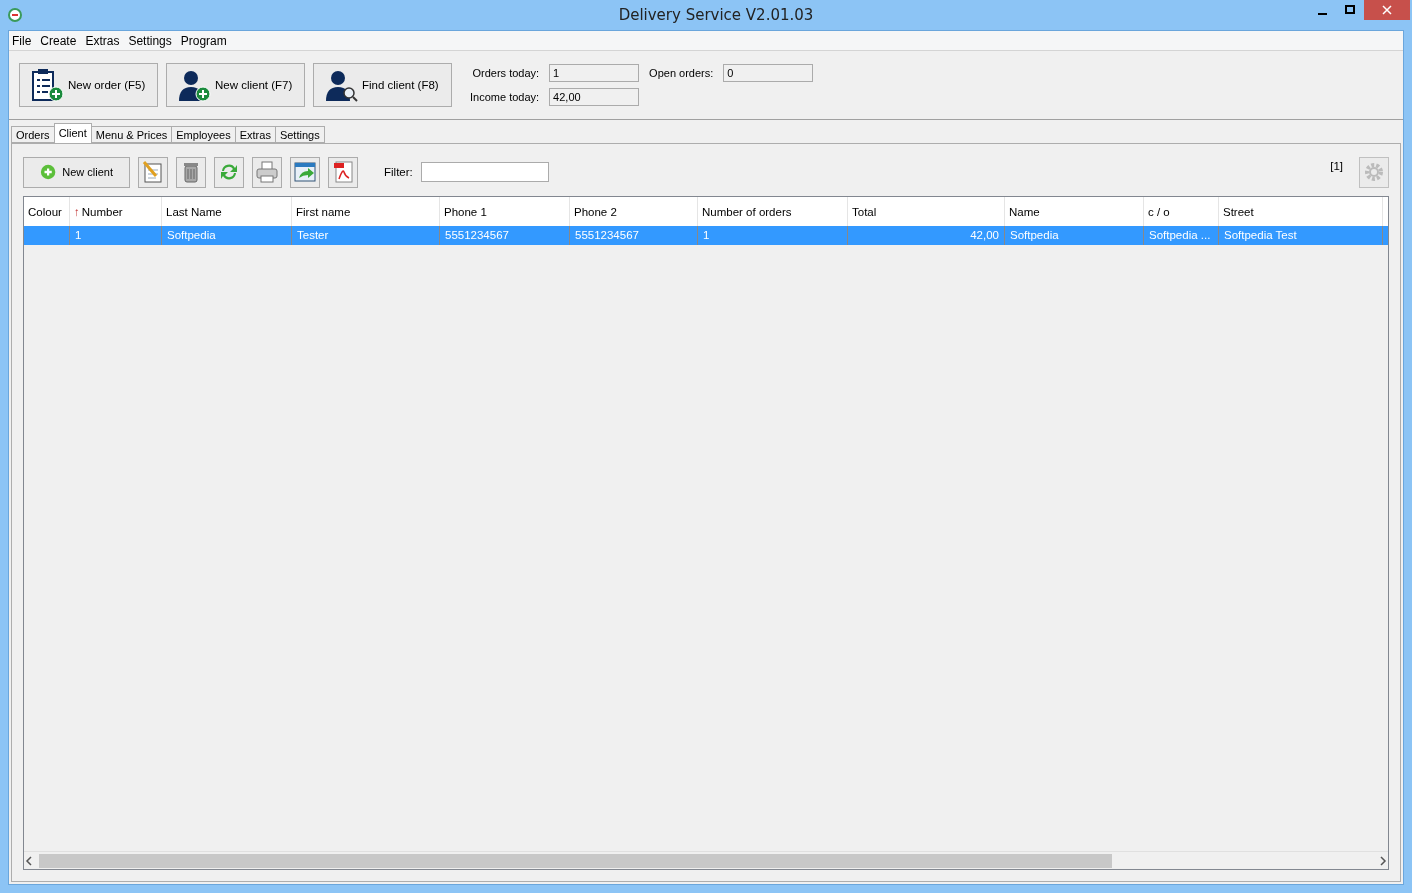 The width and height of the screenshot is (1412, 893). I want to click on menu-item: Settings, so click(150, 40).